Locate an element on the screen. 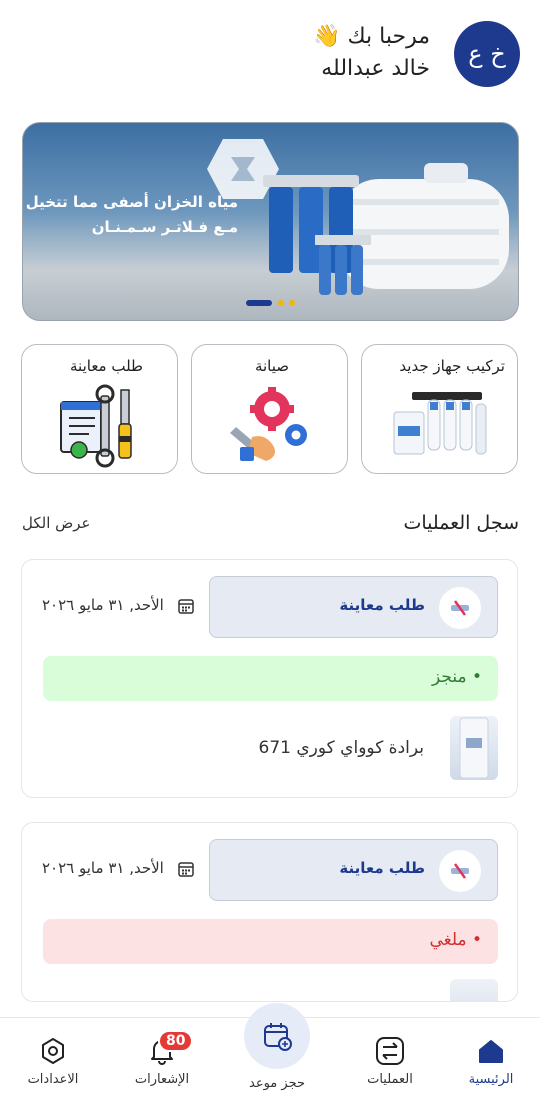 The width and height of the screenshot is (540, 1108). transfer-icon is located at coordinates (390, 1051).